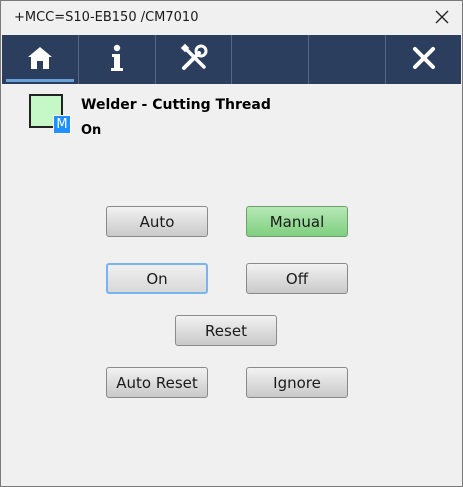  I want to click on settings-tab, so click(194, 59).